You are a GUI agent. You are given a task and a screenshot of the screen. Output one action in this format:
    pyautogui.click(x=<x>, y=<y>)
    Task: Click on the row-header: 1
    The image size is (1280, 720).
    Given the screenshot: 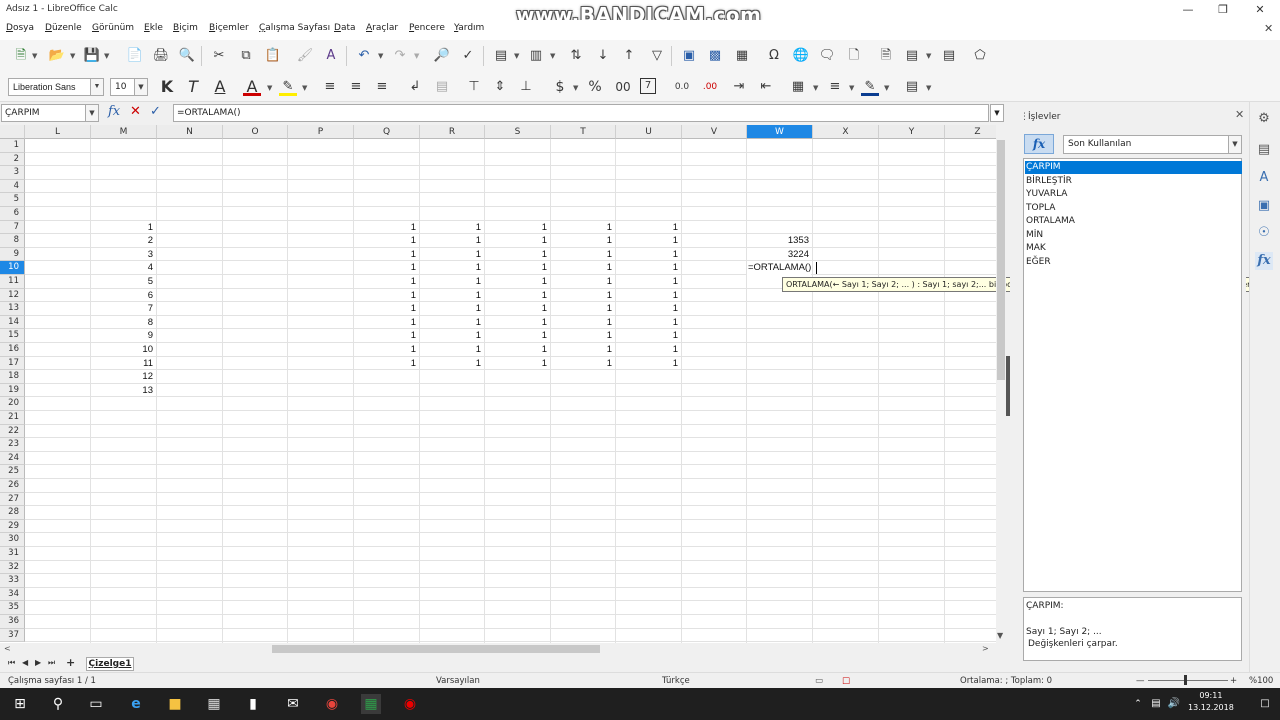 What is the action you would take?
    pyautogui.click(x=12, y=146)
    